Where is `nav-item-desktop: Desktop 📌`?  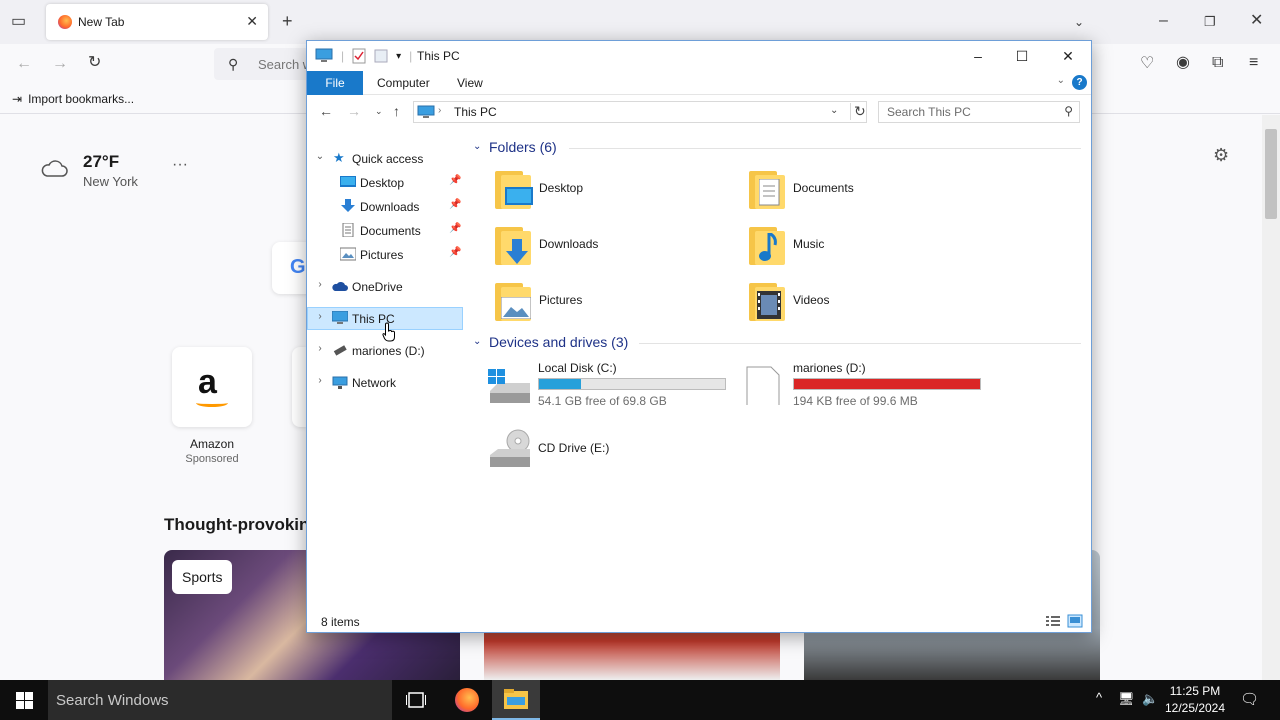 nav-item-desktop: Desktop 📌 is located at coordinates (385, 182).